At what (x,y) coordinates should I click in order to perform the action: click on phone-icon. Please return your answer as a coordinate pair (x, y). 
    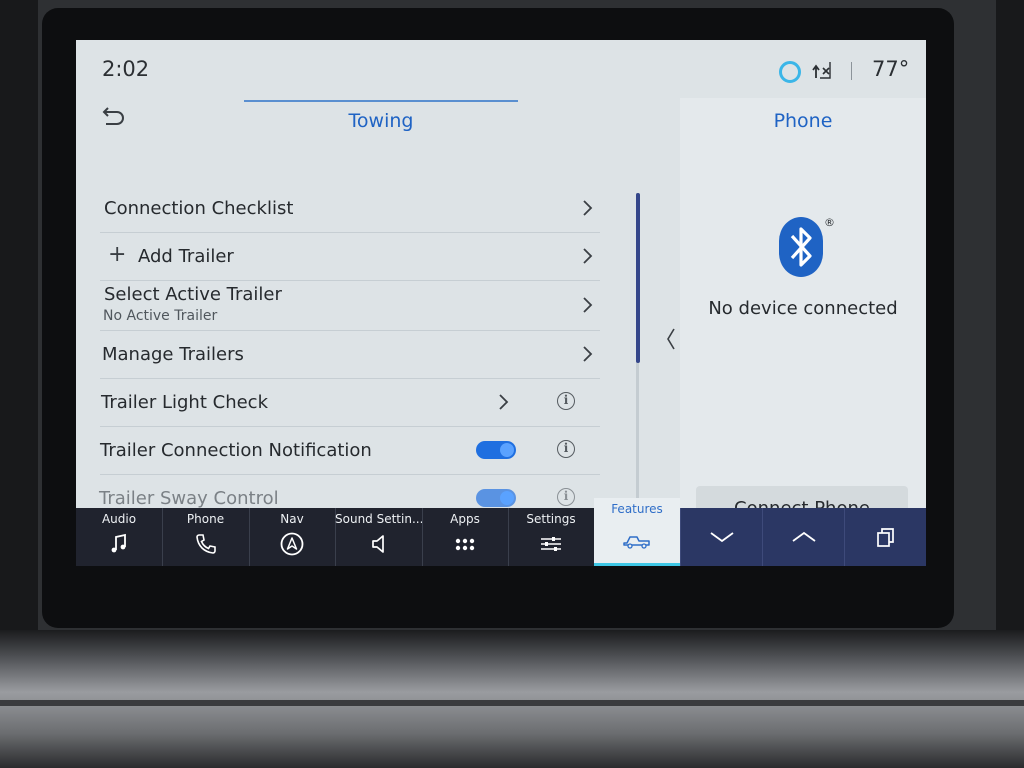
    Looking at the image, I should click on (205, 544).